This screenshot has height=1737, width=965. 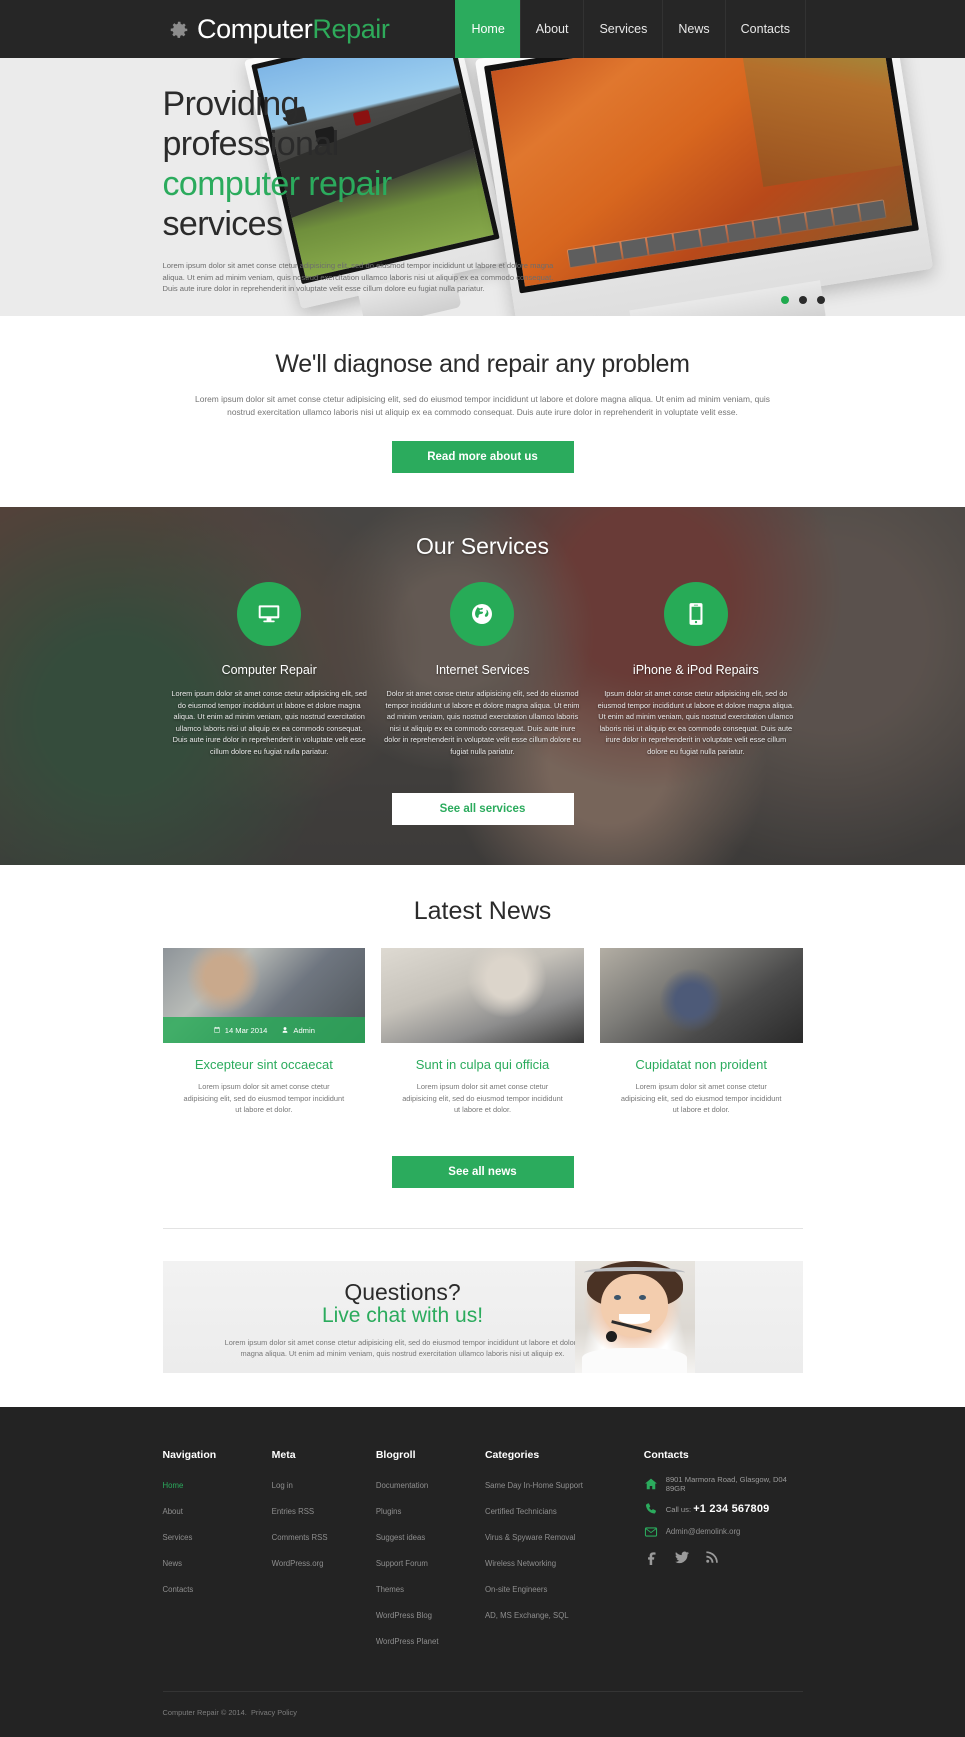 I want to click on footer-link-virus-removal: Virus & Spyware Removal, so click(x=530, y=1537).